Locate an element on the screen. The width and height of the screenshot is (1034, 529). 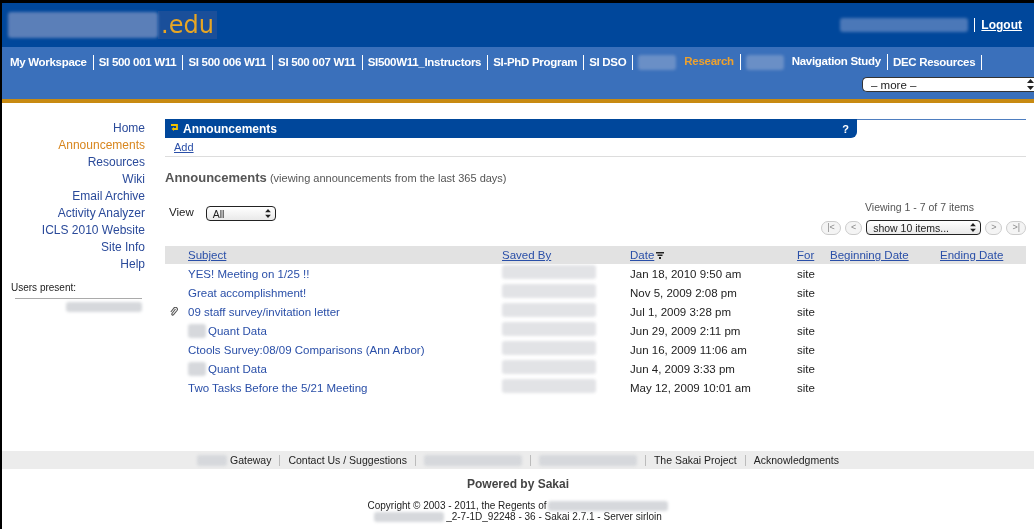
copyright-text: Copyright © 2003 - 2011, the Regents of is located at coordinates (457, 505).